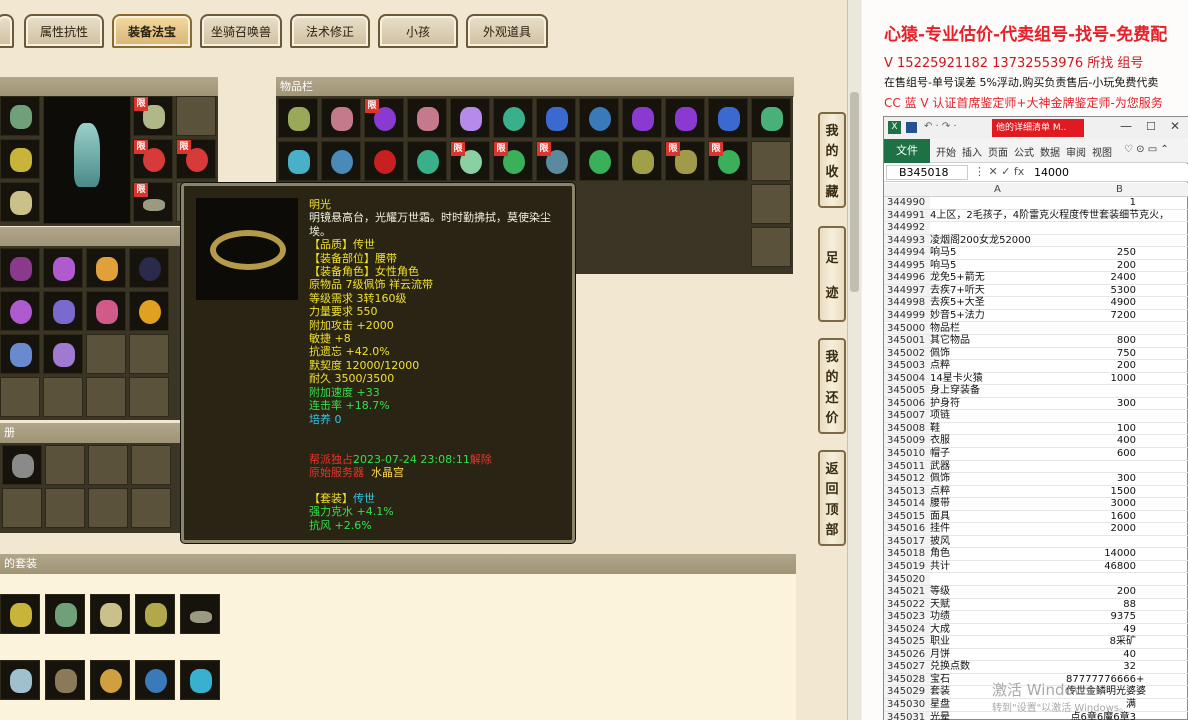  I want to click on cell-b: 88, so click(1101, 605).